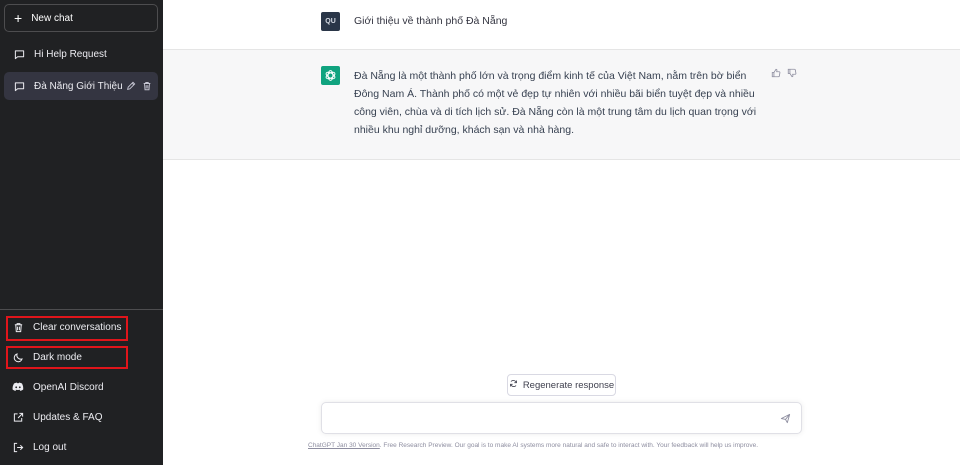  Describe the element at coordinates (50, 447) in the screenshot. I see `log-out-label: Log out` at that location.